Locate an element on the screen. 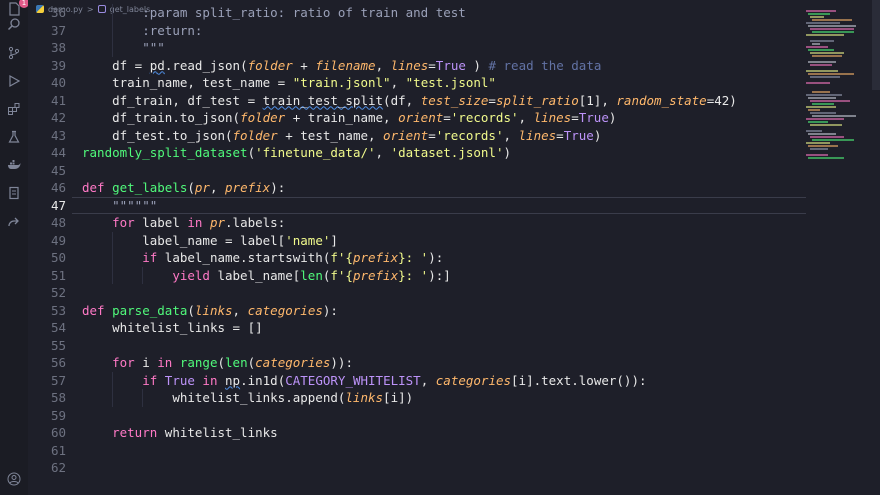 This screenshot has height=495, width=880. code-line: for i in range(len(categories)): is located at coordinates (444, 363).